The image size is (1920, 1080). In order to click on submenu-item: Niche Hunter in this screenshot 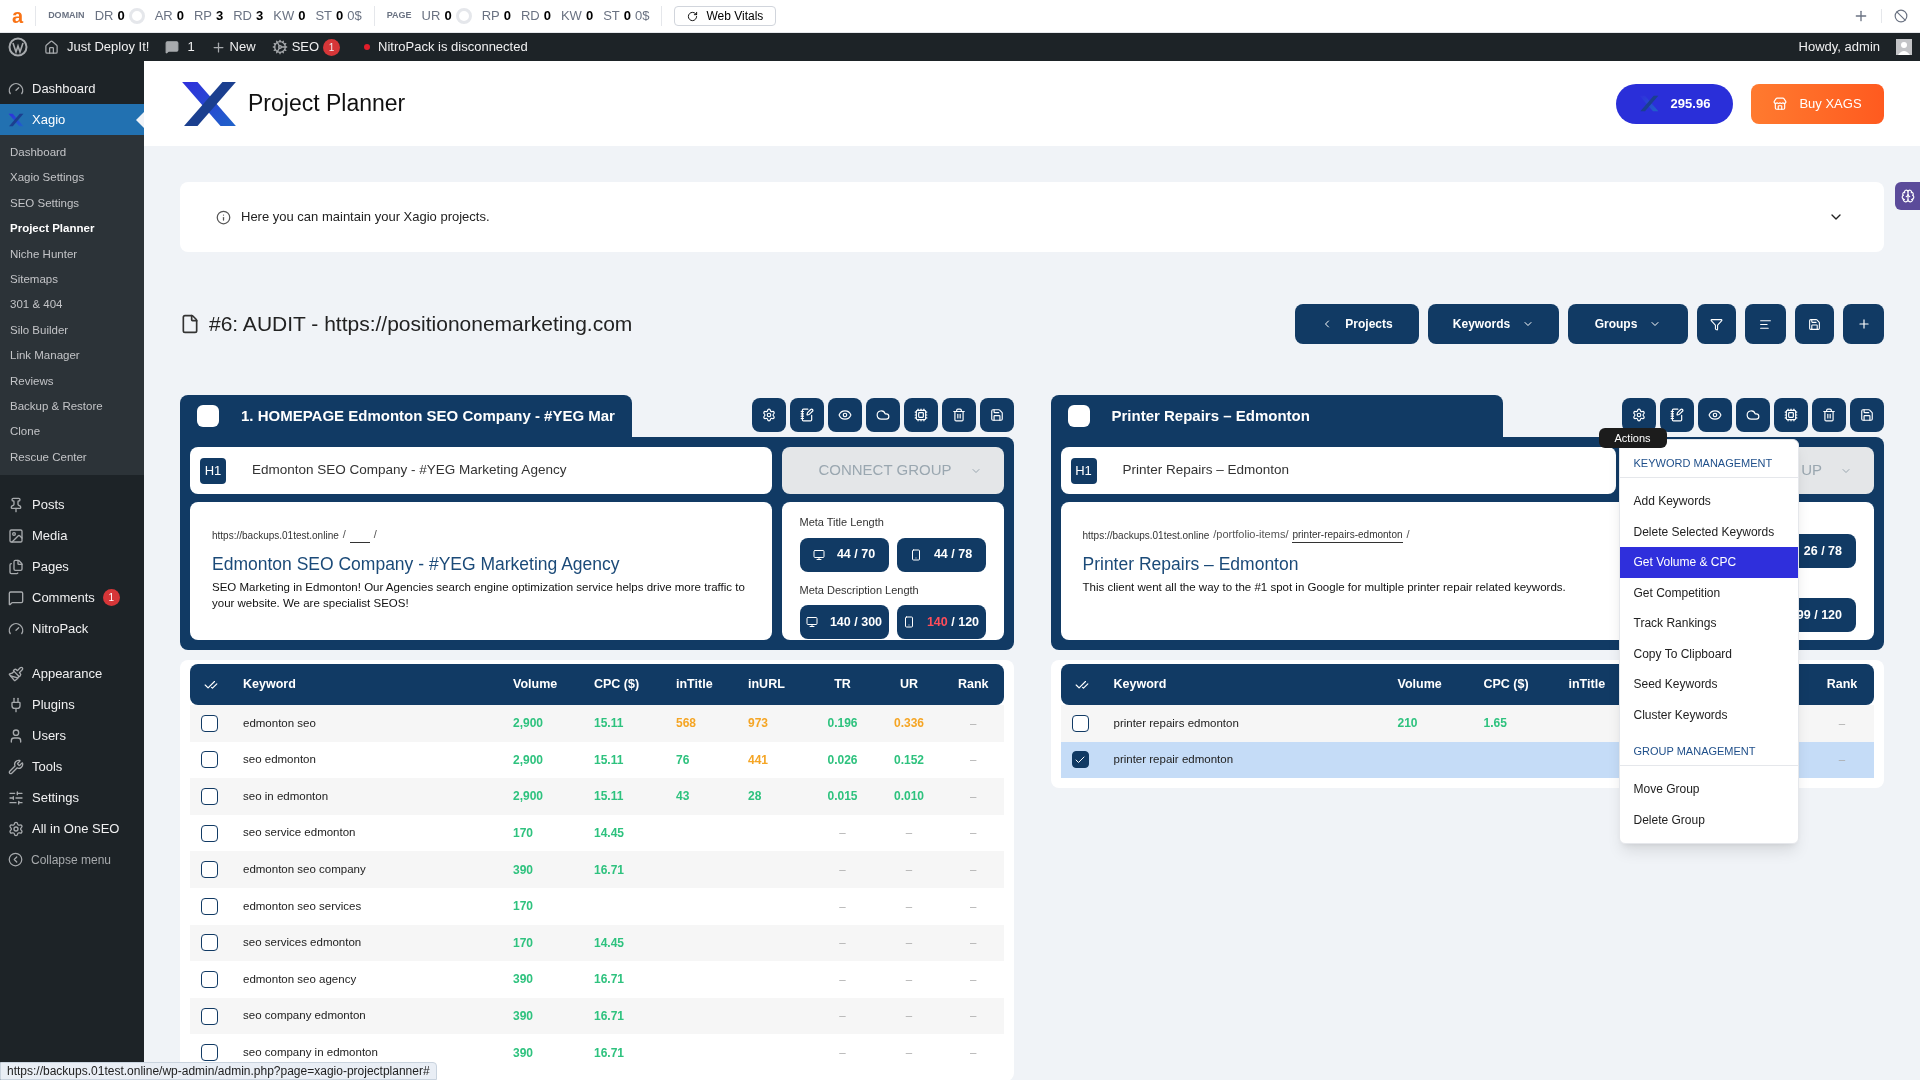, I will do `click(72, 254)`.